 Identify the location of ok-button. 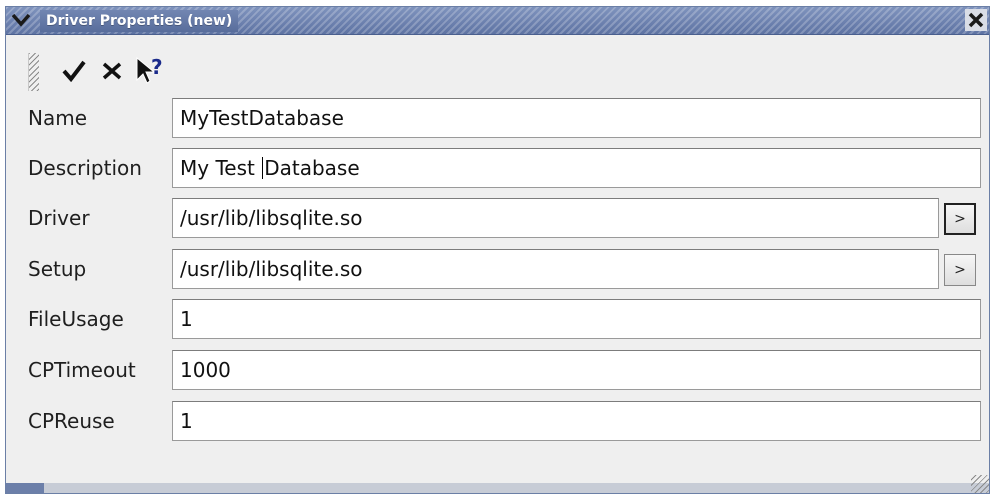
(74, 72).